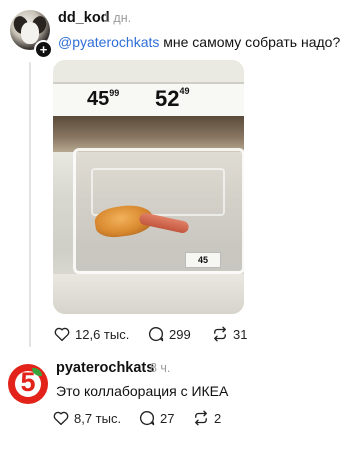  I want to click on reply-repost-count: 2, so click(218, 418).